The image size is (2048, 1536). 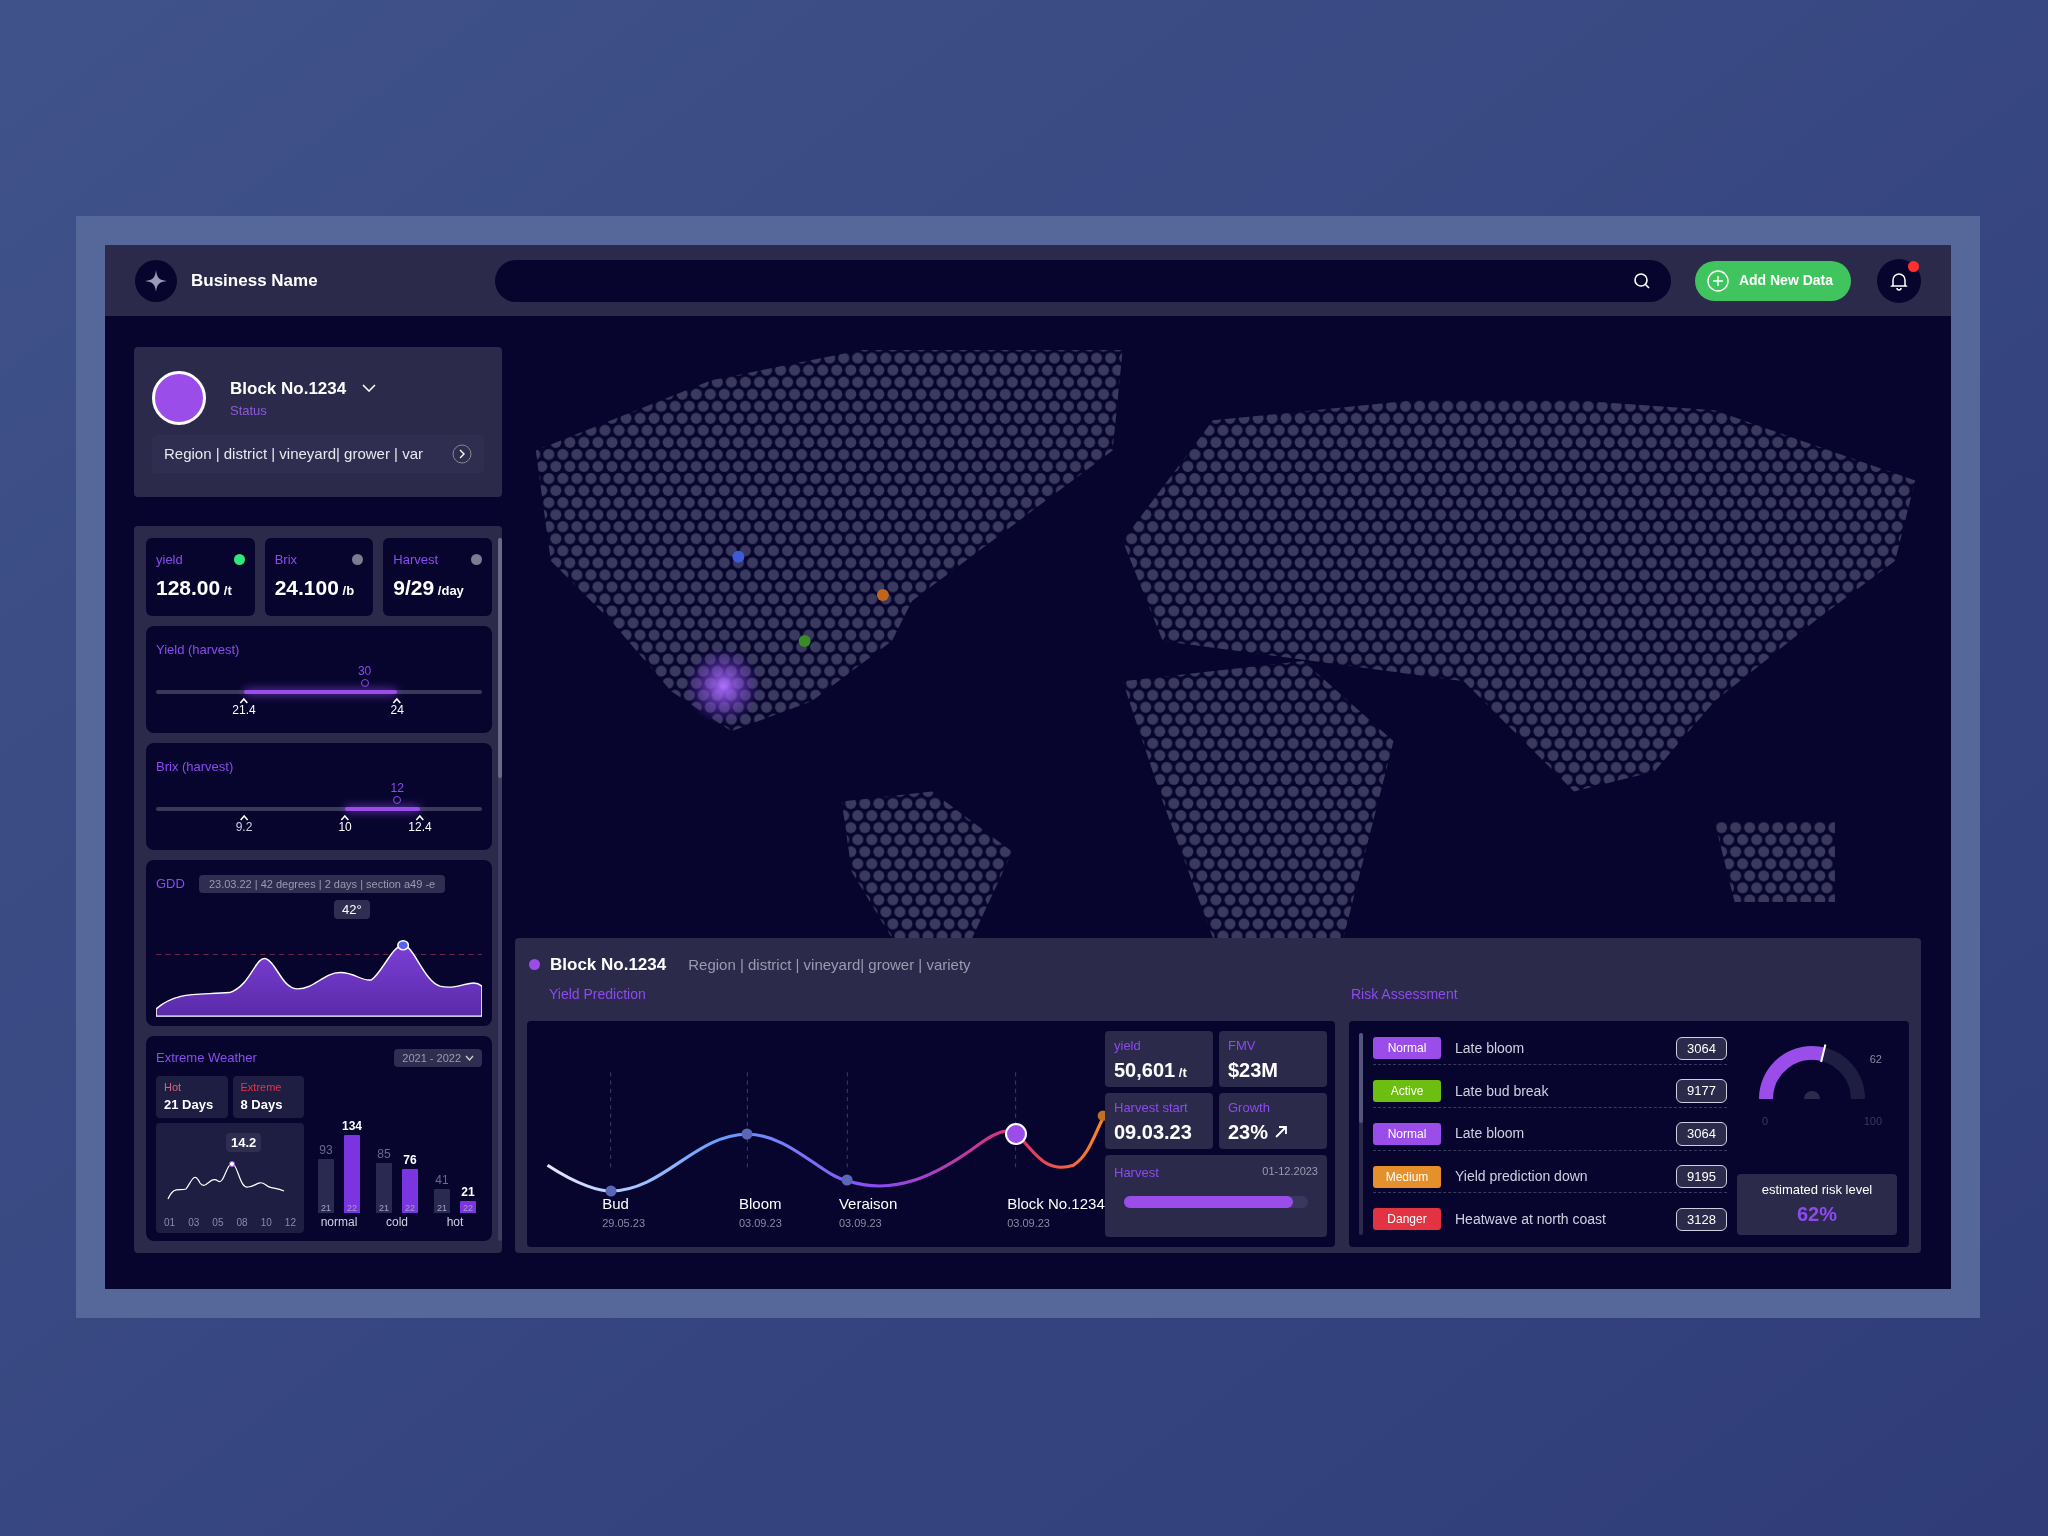 What do you see at coordinates (1290, 1171) in the screenshot?
I see `harvest-date: 01-12.2023` at bounding box center [1290, 1171].